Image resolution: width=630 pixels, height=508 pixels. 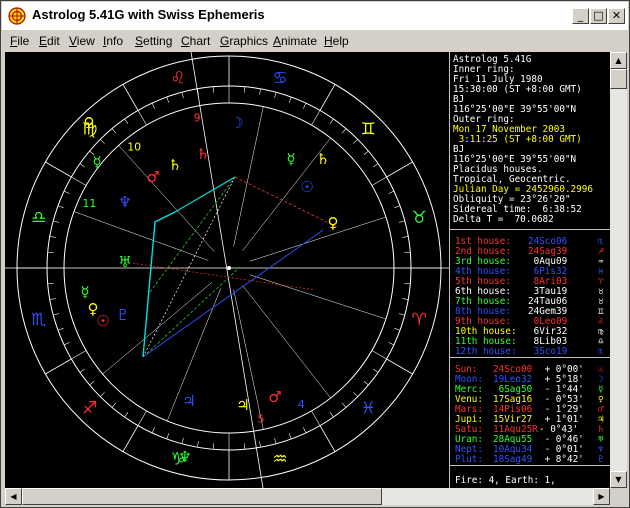 I want to click on chart-planet-icon: ♆, so click(x=124, y=202).